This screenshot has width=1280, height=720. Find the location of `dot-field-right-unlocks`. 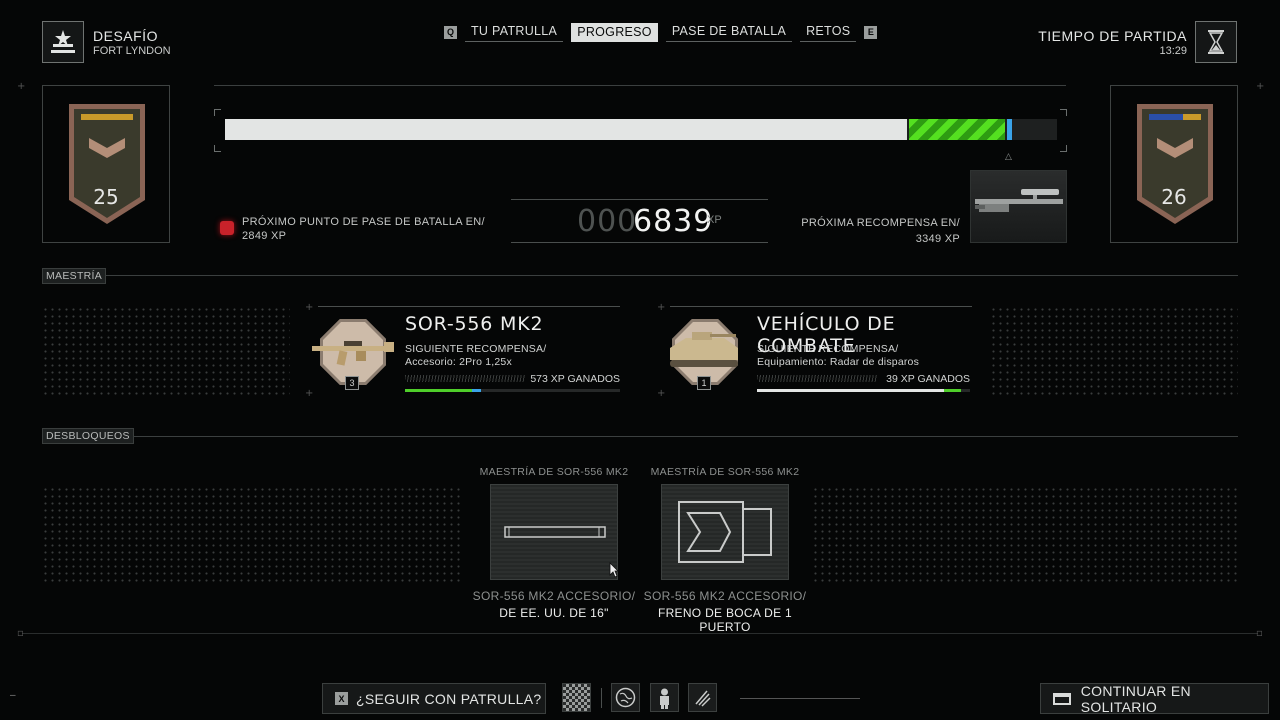

dot-field-right-unlocks is located at coordinates (1025, 534).